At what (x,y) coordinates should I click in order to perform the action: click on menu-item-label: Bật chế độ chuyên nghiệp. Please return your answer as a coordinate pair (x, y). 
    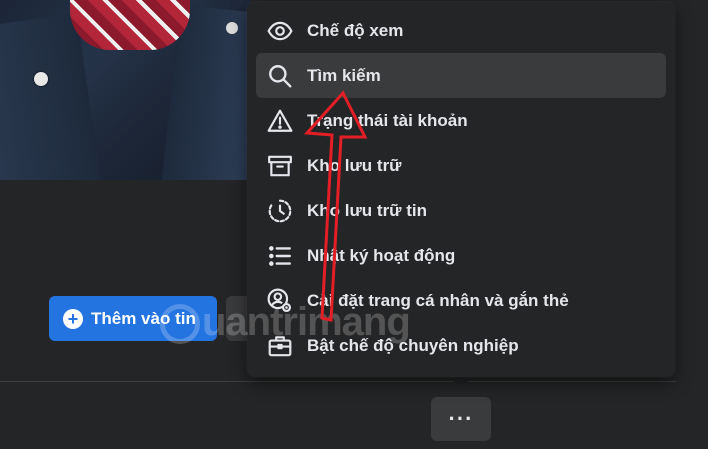
    Looking at the image, I should click on (413, 345).